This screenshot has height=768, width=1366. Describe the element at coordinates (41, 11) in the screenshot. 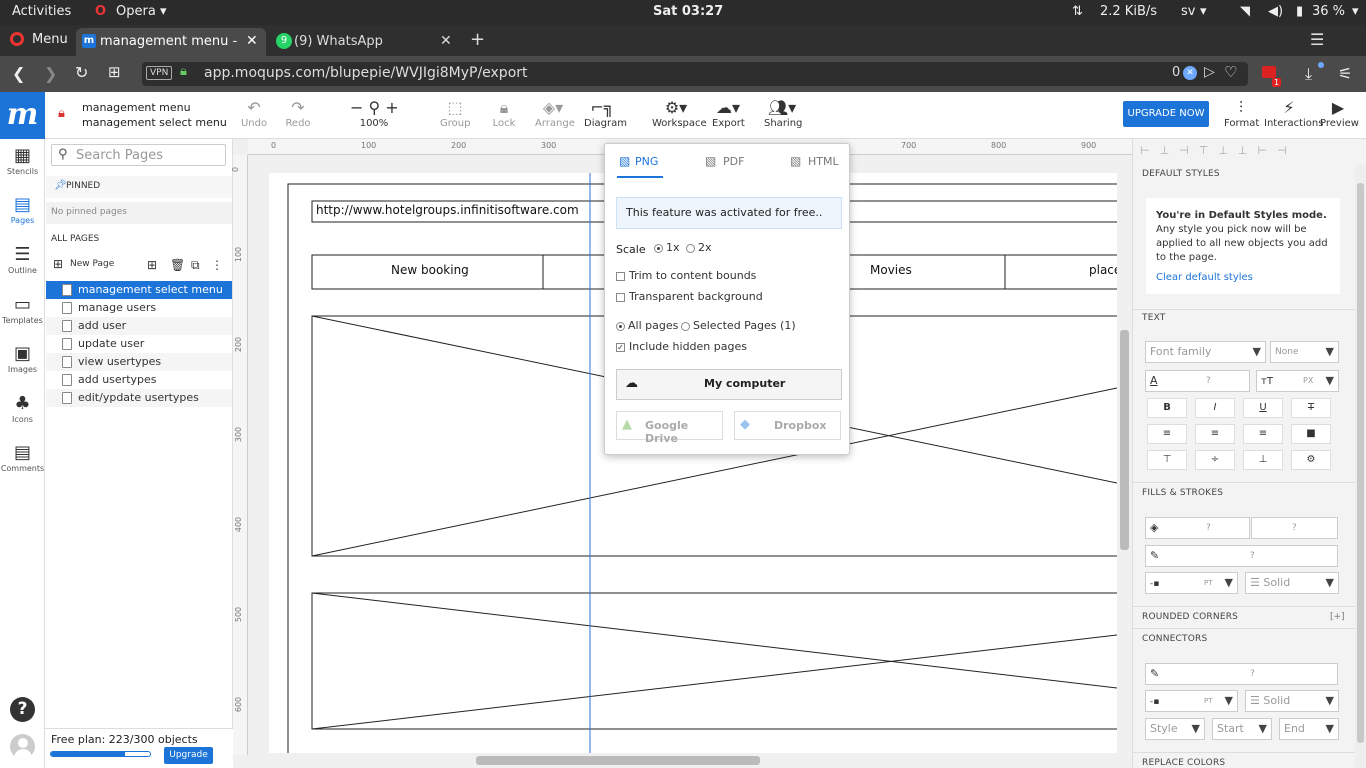

I see `activities-button: Activities` at that location.